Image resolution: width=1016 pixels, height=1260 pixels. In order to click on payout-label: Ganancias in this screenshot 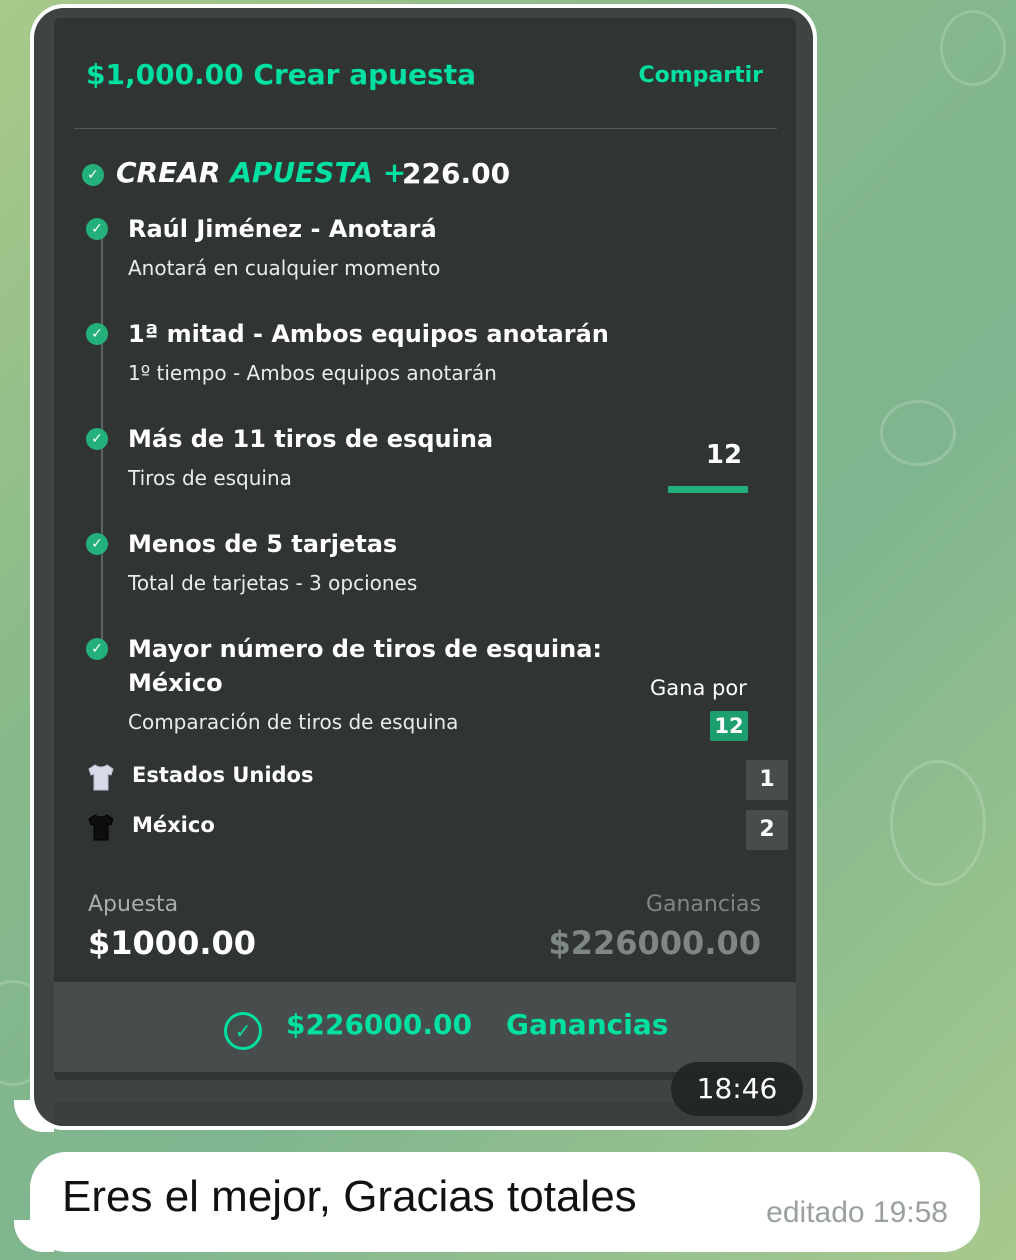, I will do `click(587, 1024)`.